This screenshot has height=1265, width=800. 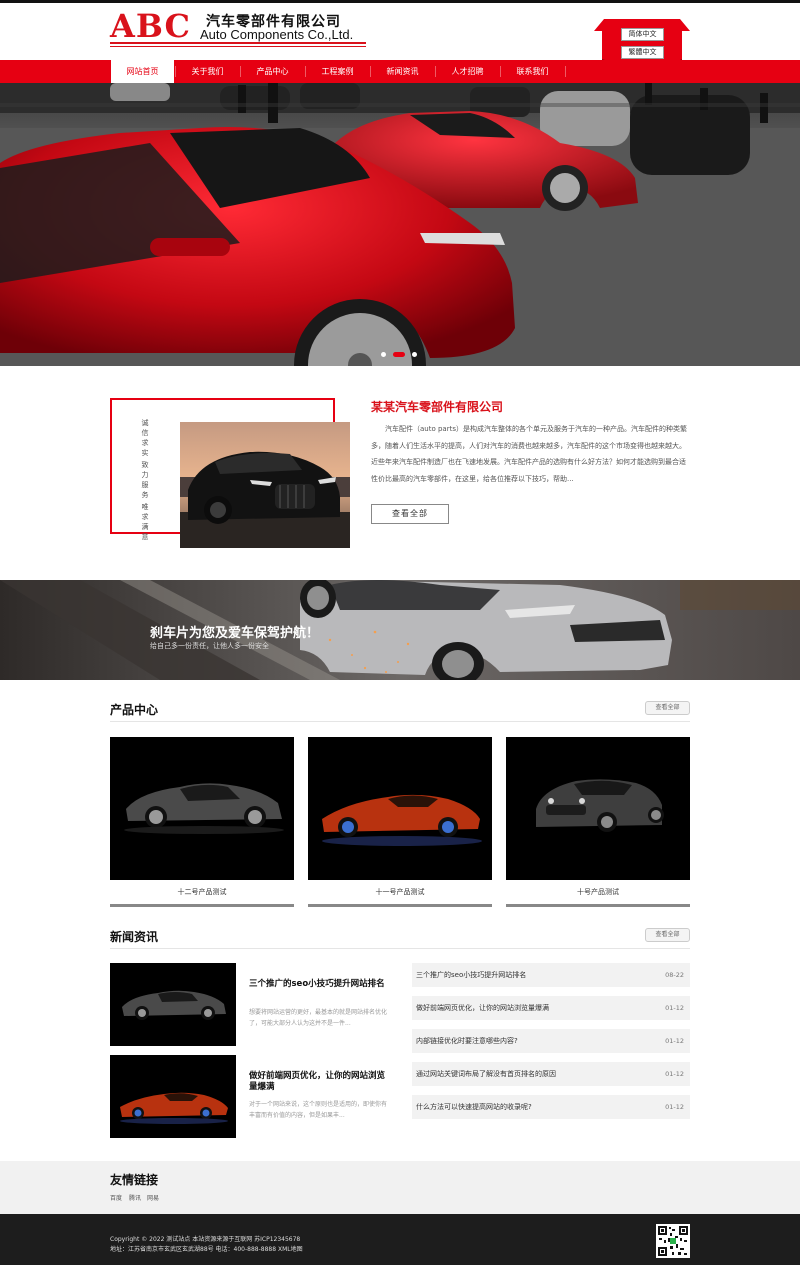 What do you see at coordinates (319, 1082) in the screenshot?
I see `news-card-title: 做好前端网页优化，让你的网站浏览量爆满` at bounding box center [319, 1082].